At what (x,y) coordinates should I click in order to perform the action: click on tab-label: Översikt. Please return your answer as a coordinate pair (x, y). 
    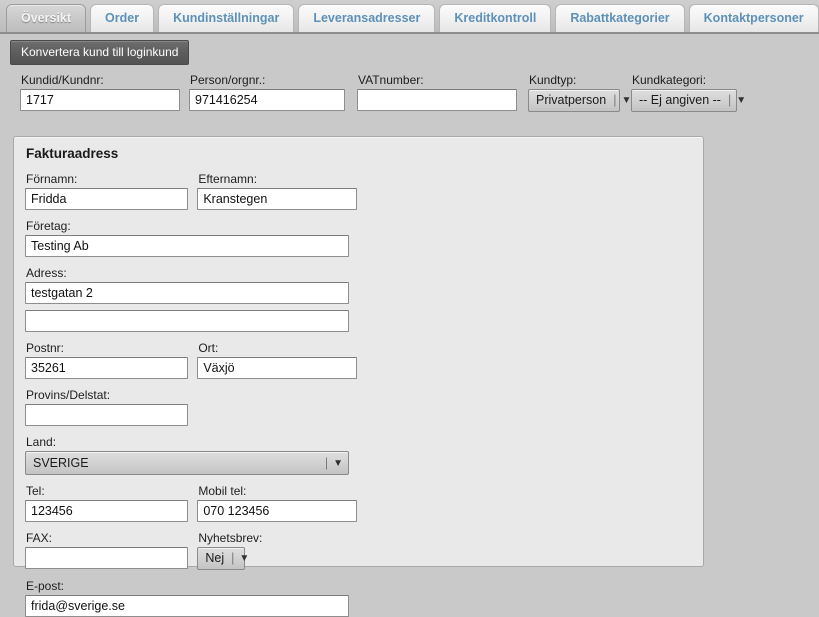
    Looking at the image, I should click on (46, 18).